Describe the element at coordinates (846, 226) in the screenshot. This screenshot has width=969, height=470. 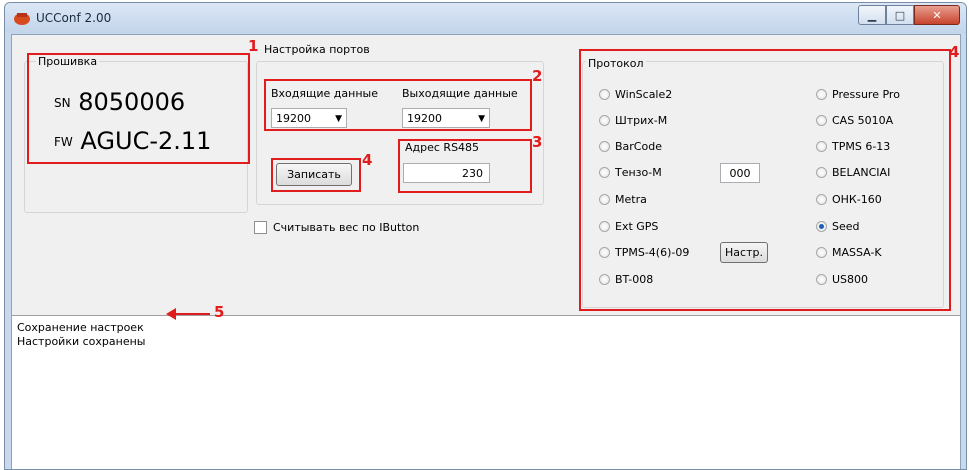
I see `protocol-label: Seed` at that location.